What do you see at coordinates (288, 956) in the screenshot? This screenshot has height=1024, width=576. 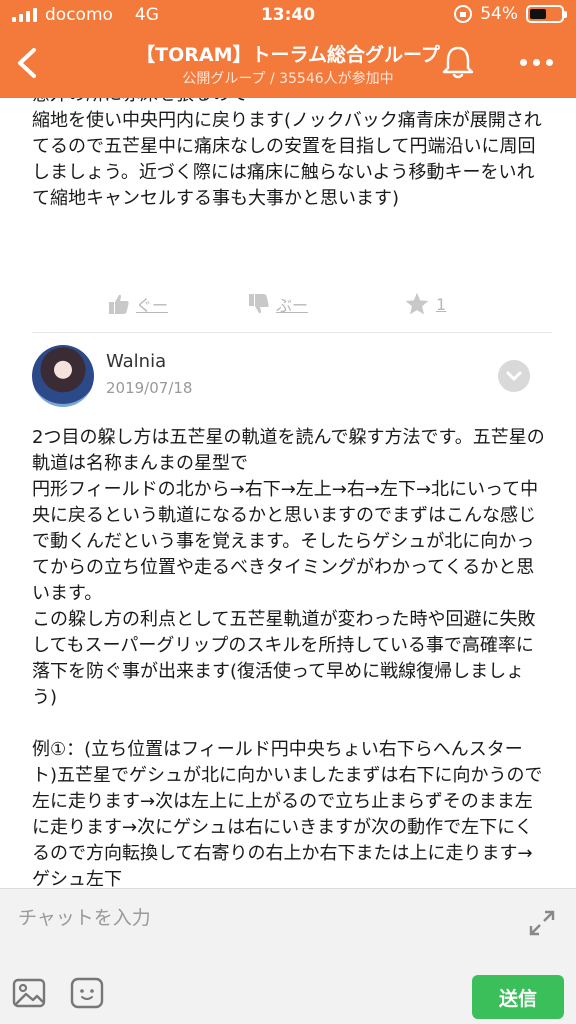 I see `chat-input-bar: 送信` at bounding box center [288, 956].